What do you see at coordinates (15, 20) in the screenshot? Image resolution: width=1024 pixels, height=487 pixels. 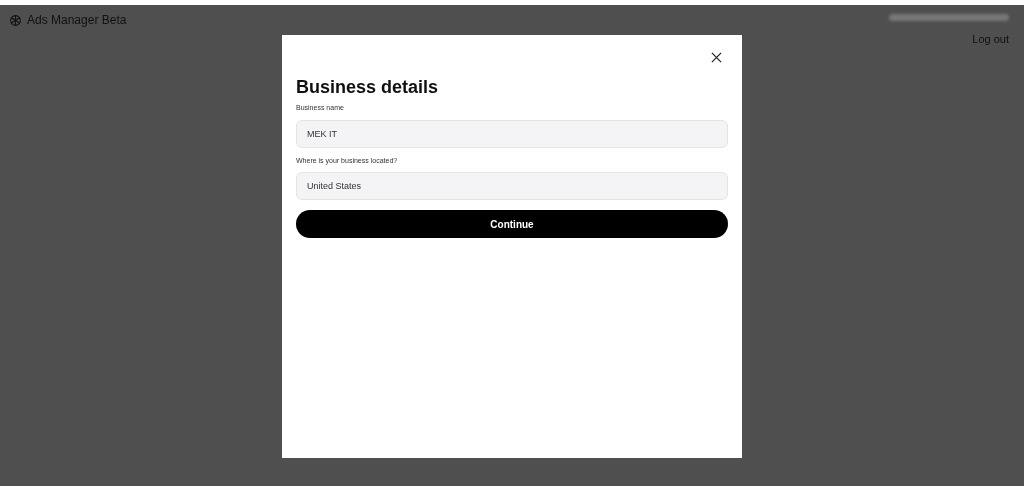 I see `logo-icon` at bounding box center [15, 20].